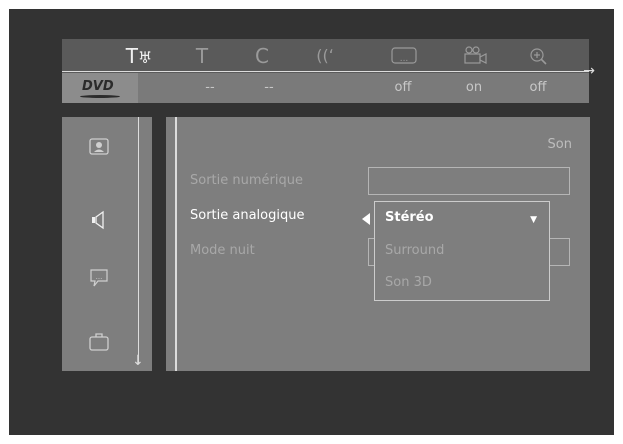 Image resolution: width=623 pixels, height=444 pixels. What do you see at coordinates (247, 215) in the screenshot?
I see `row-label-analog-output: Sortie analogique` at bounding box center [247, 215].